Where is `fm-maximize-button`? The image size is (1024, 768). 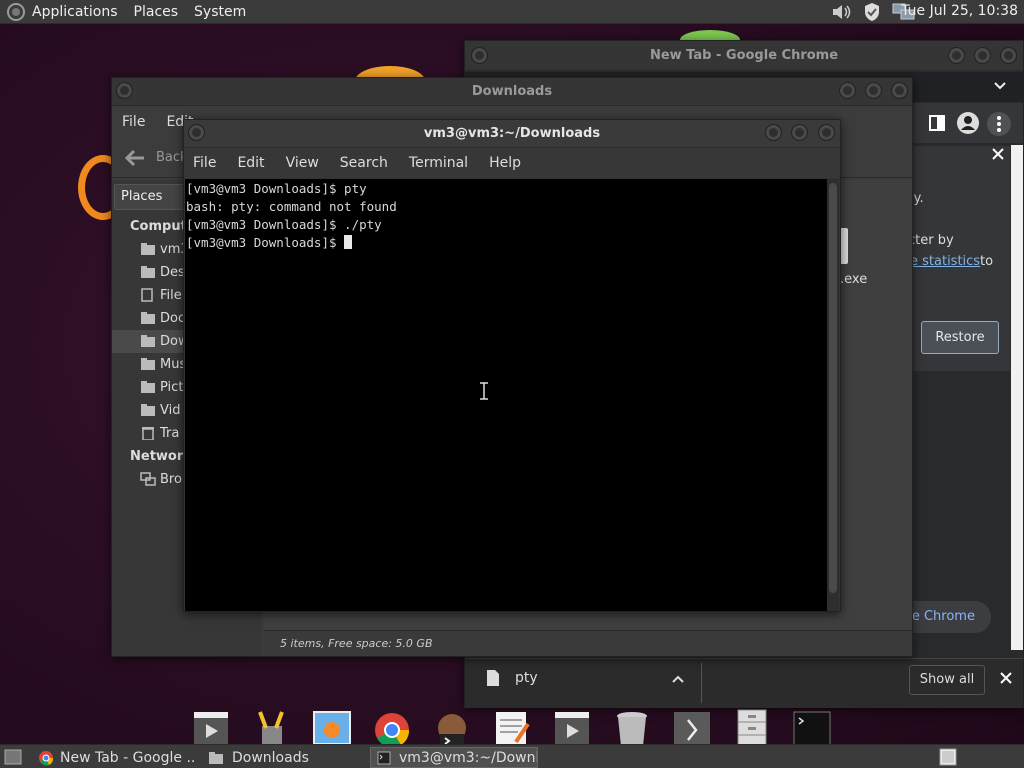 fm-maximize-button is located at coordinates (873, 90).